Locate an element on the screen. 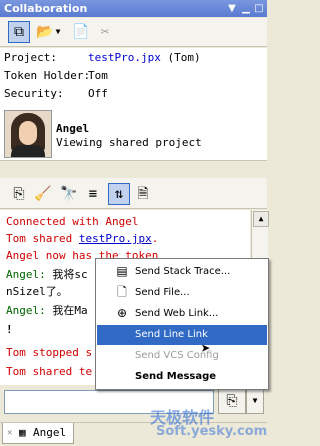 Image resolution: width=320 pixels, height=446 pixels. token-holder-value: Tom is located at coordinates (98, 75).